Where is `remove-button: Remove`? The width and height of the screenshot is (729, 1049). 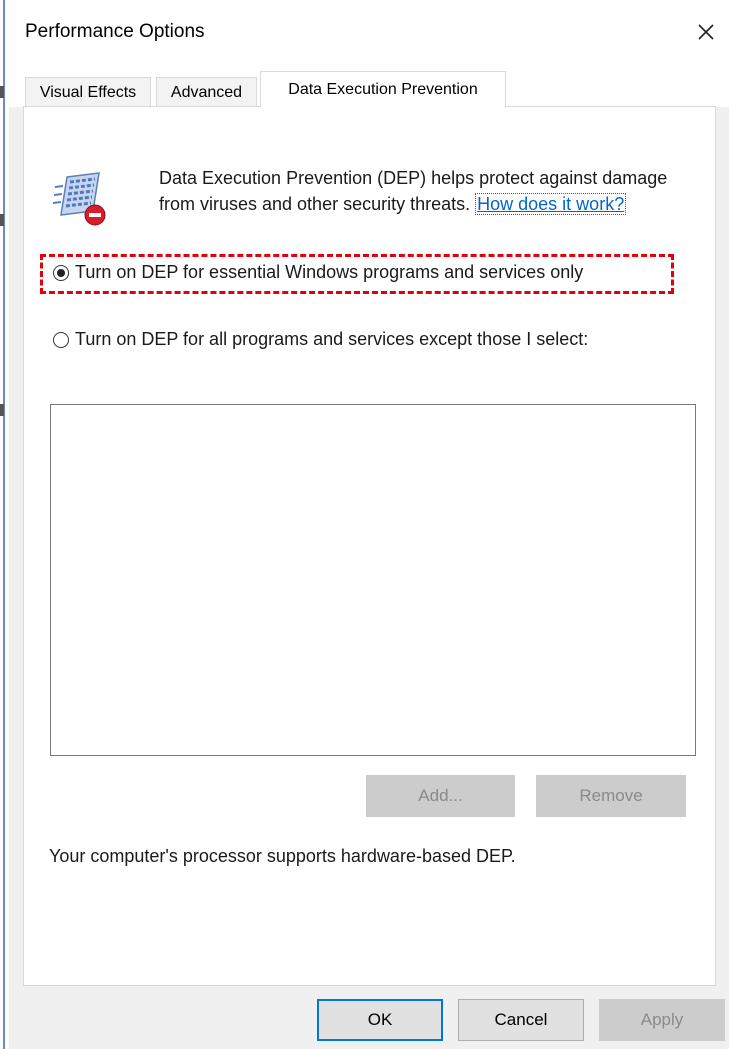 remove-button: Remove is located at coordinates (611, 796).